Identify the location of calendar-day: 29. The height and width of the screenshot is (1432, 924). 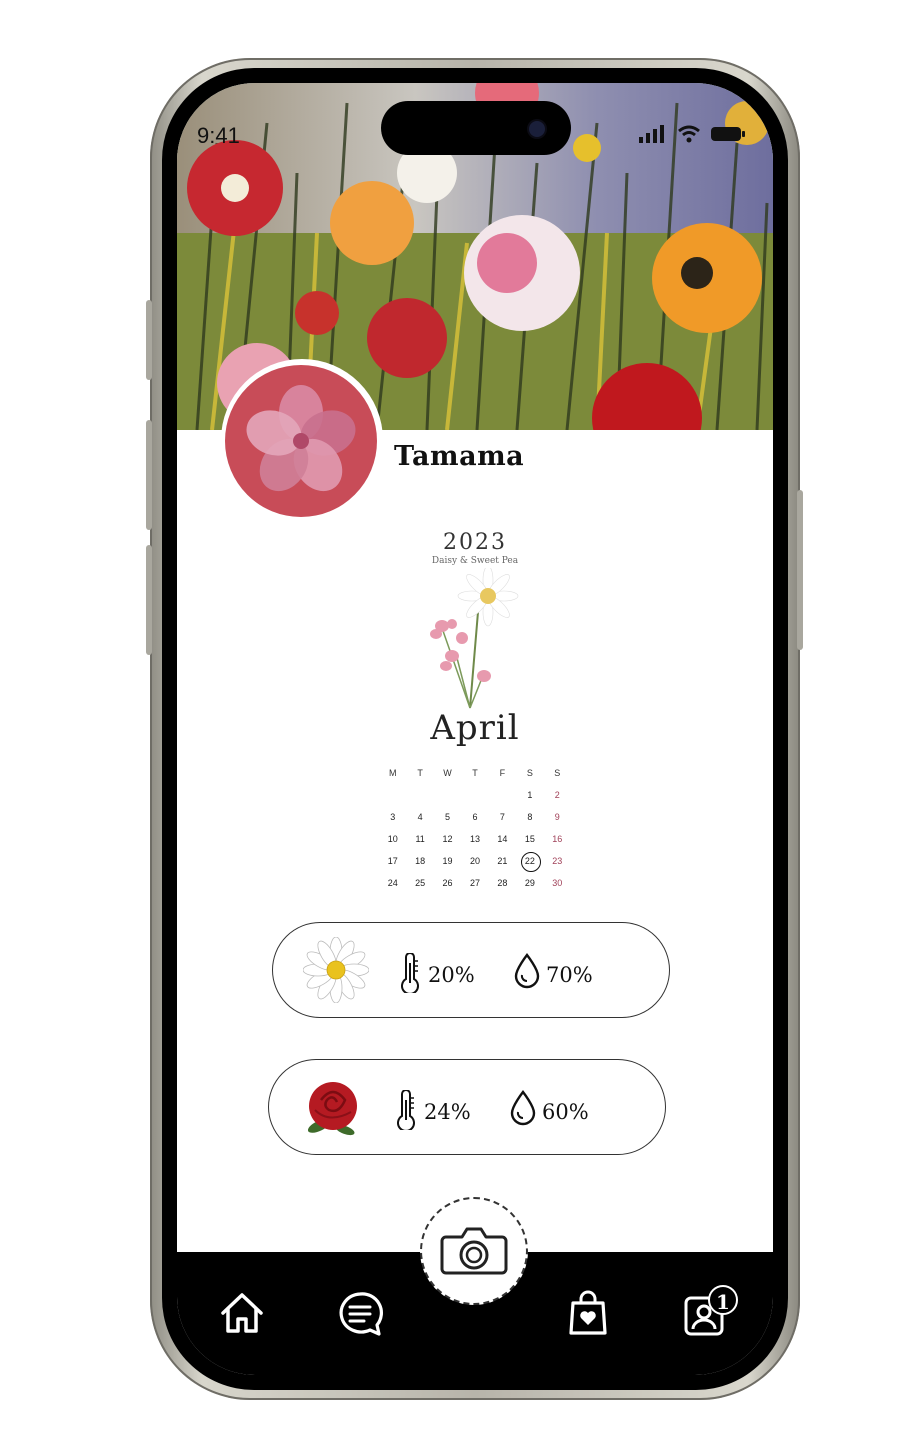
(529, 883).